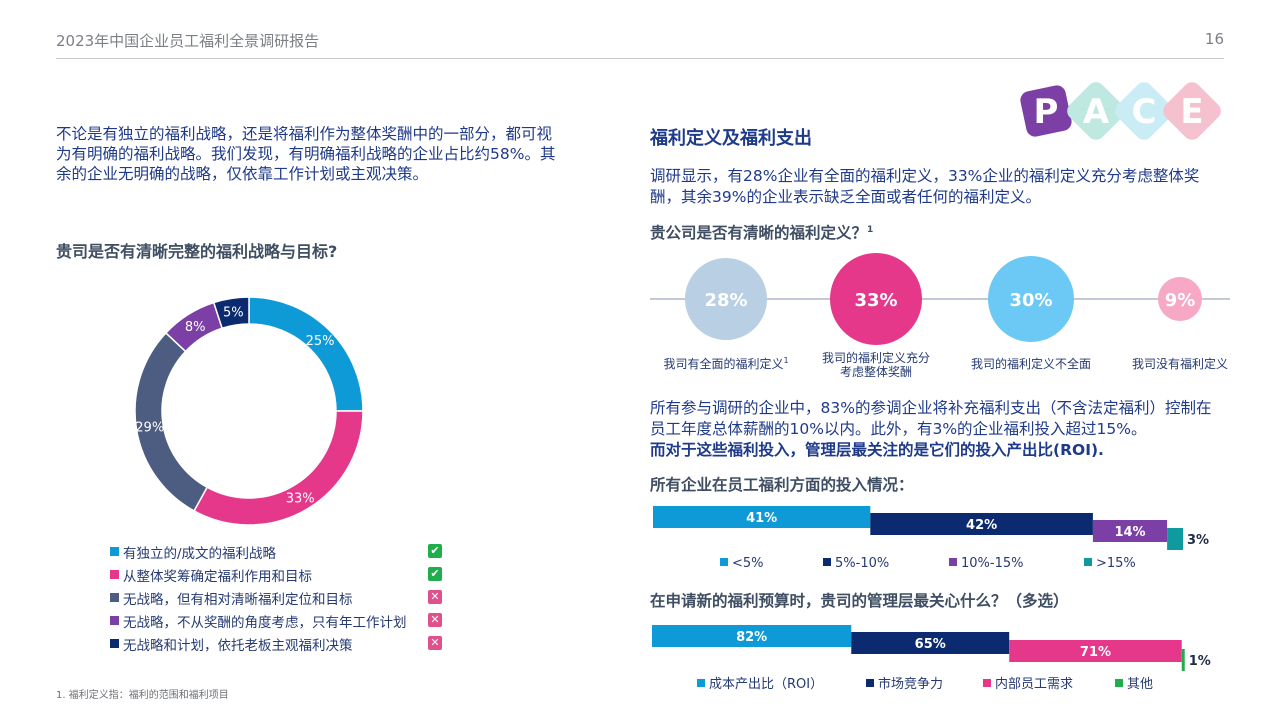 This screenshot has width=1280, height=720. Describe the element at coordinates (877, 450) in the screenshot. I see `spending-paragraph-bold: 而对于这些福利投入，管理层最关注的是它们的投入产出比(ROI).` at that location.